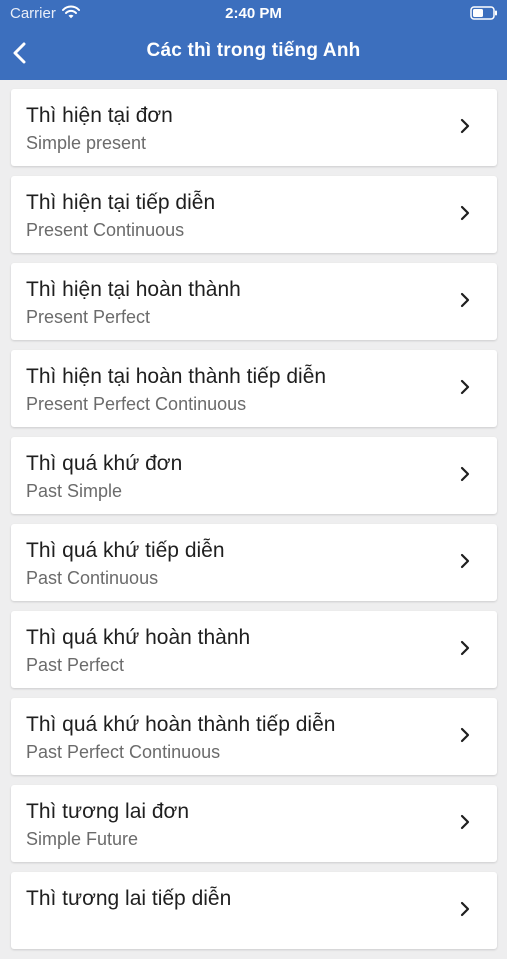 The image size is (507, 959). Describe the element at coordinates (88, 317) in the screenshot. I see `list-item-subtitle: Present Perfect` at that location.